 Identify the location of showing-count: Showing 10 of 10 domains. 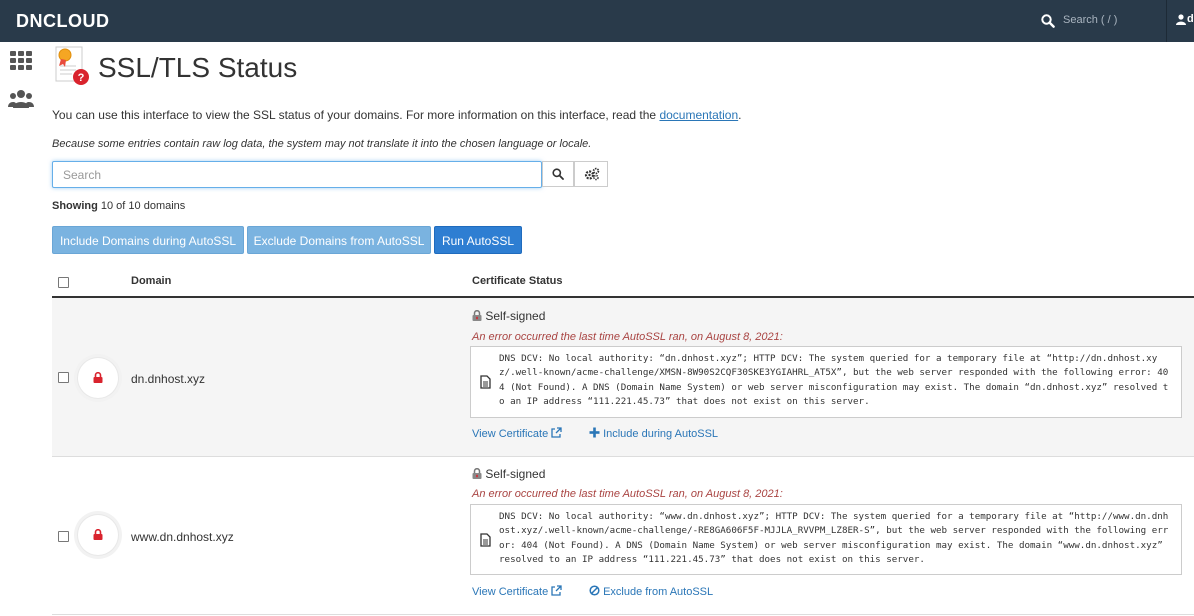
(118, 206).